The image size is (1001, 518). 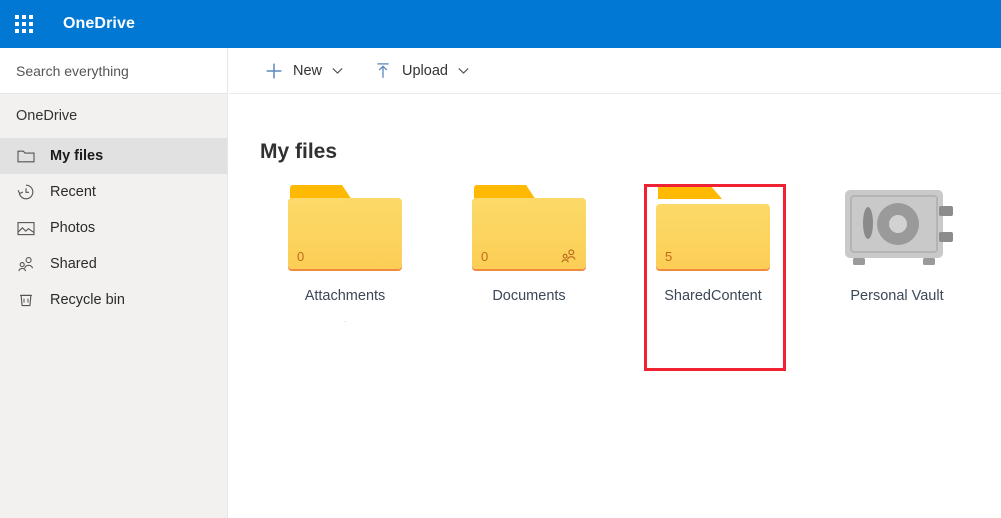 I want to click on new-button-label: New, so click(x=308, y=70).